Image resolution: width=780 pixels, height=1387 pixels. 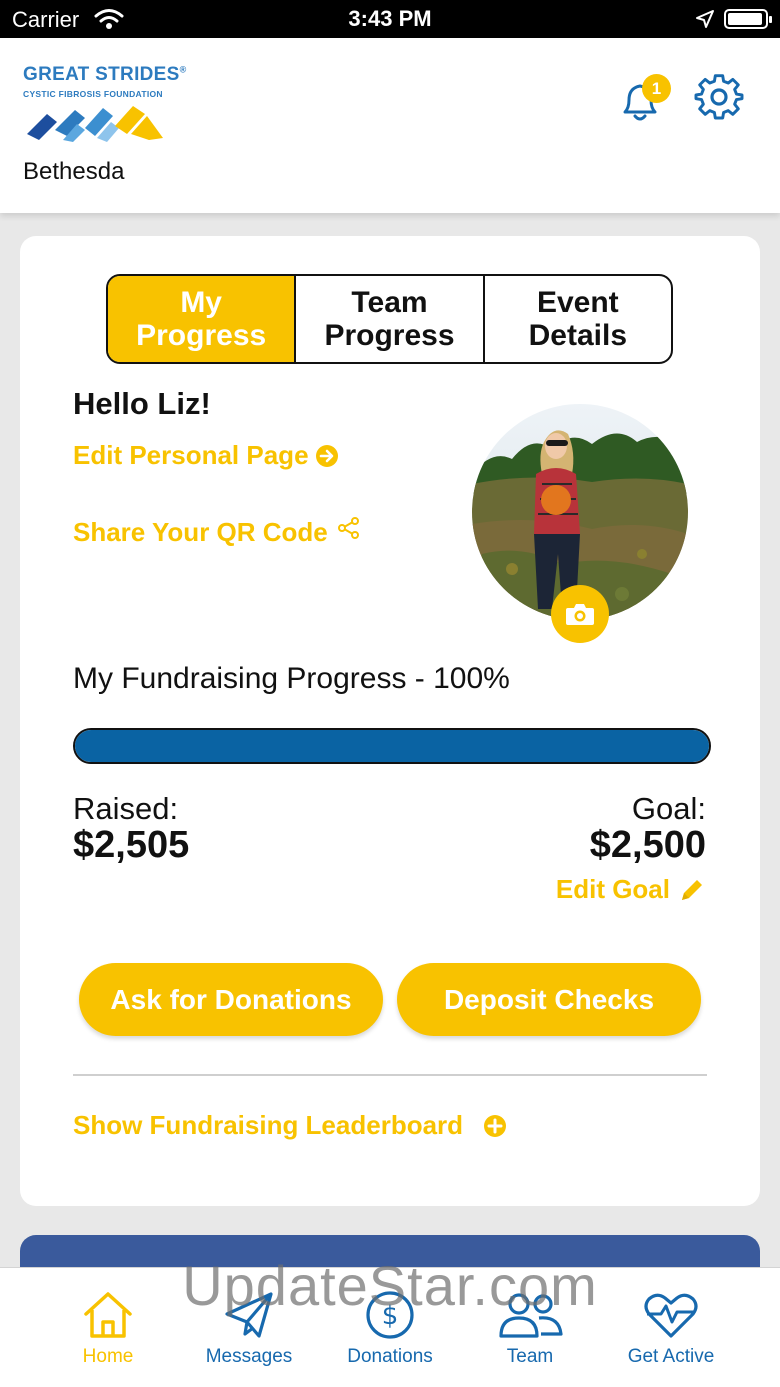 What do you see at coordinates (126, 808) in the screenshot?
I see `raised-label: Raised:` at bounding box center [126, 808].